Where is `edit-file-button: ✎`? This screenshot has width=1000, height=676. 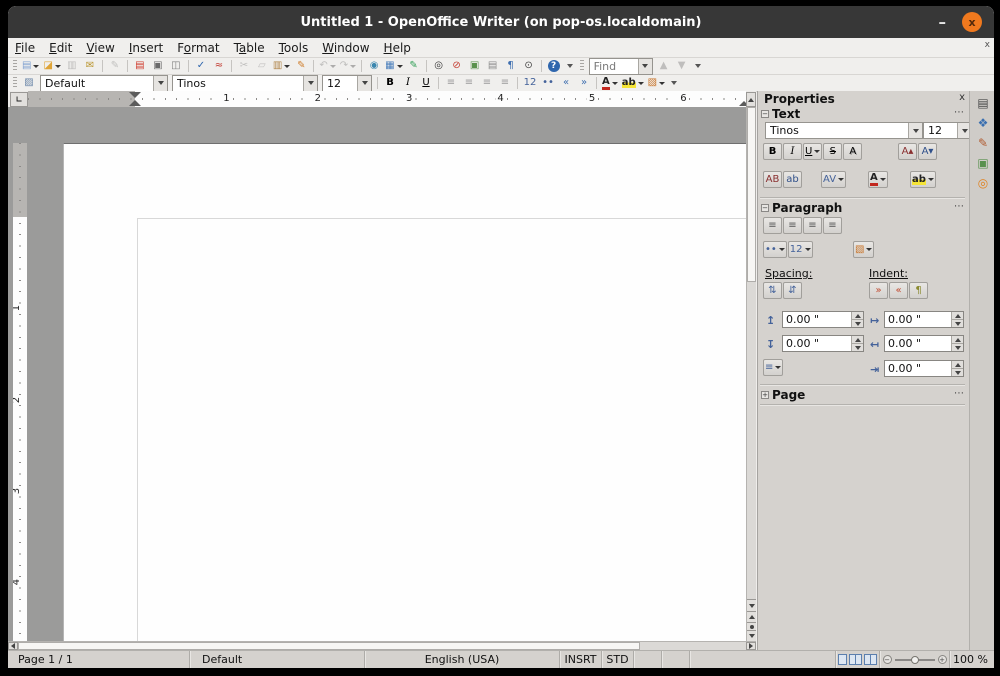 edit-file-button: ✎ is located at coordinates (115, 66).